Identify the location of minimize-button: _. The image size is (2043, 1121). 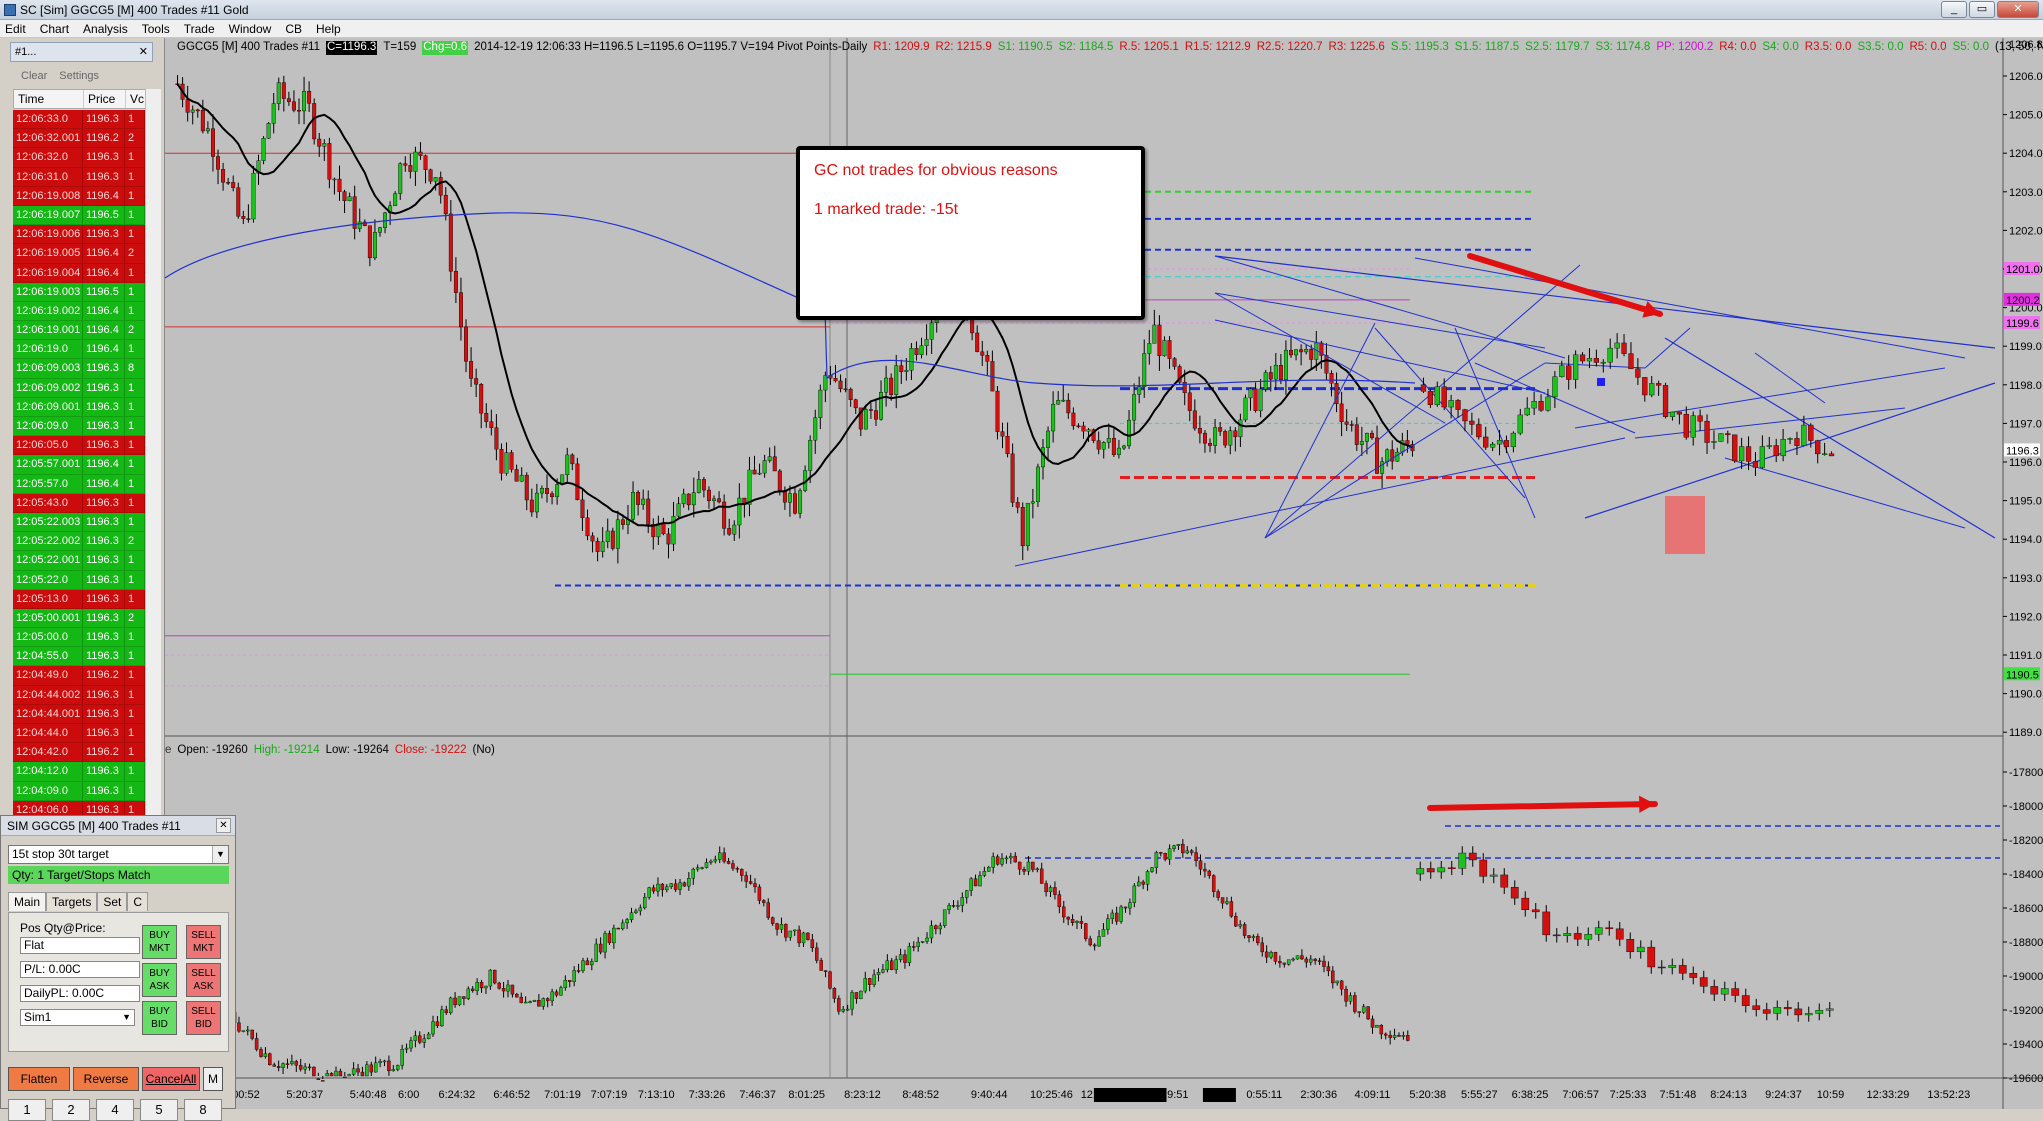
(1954, 9).